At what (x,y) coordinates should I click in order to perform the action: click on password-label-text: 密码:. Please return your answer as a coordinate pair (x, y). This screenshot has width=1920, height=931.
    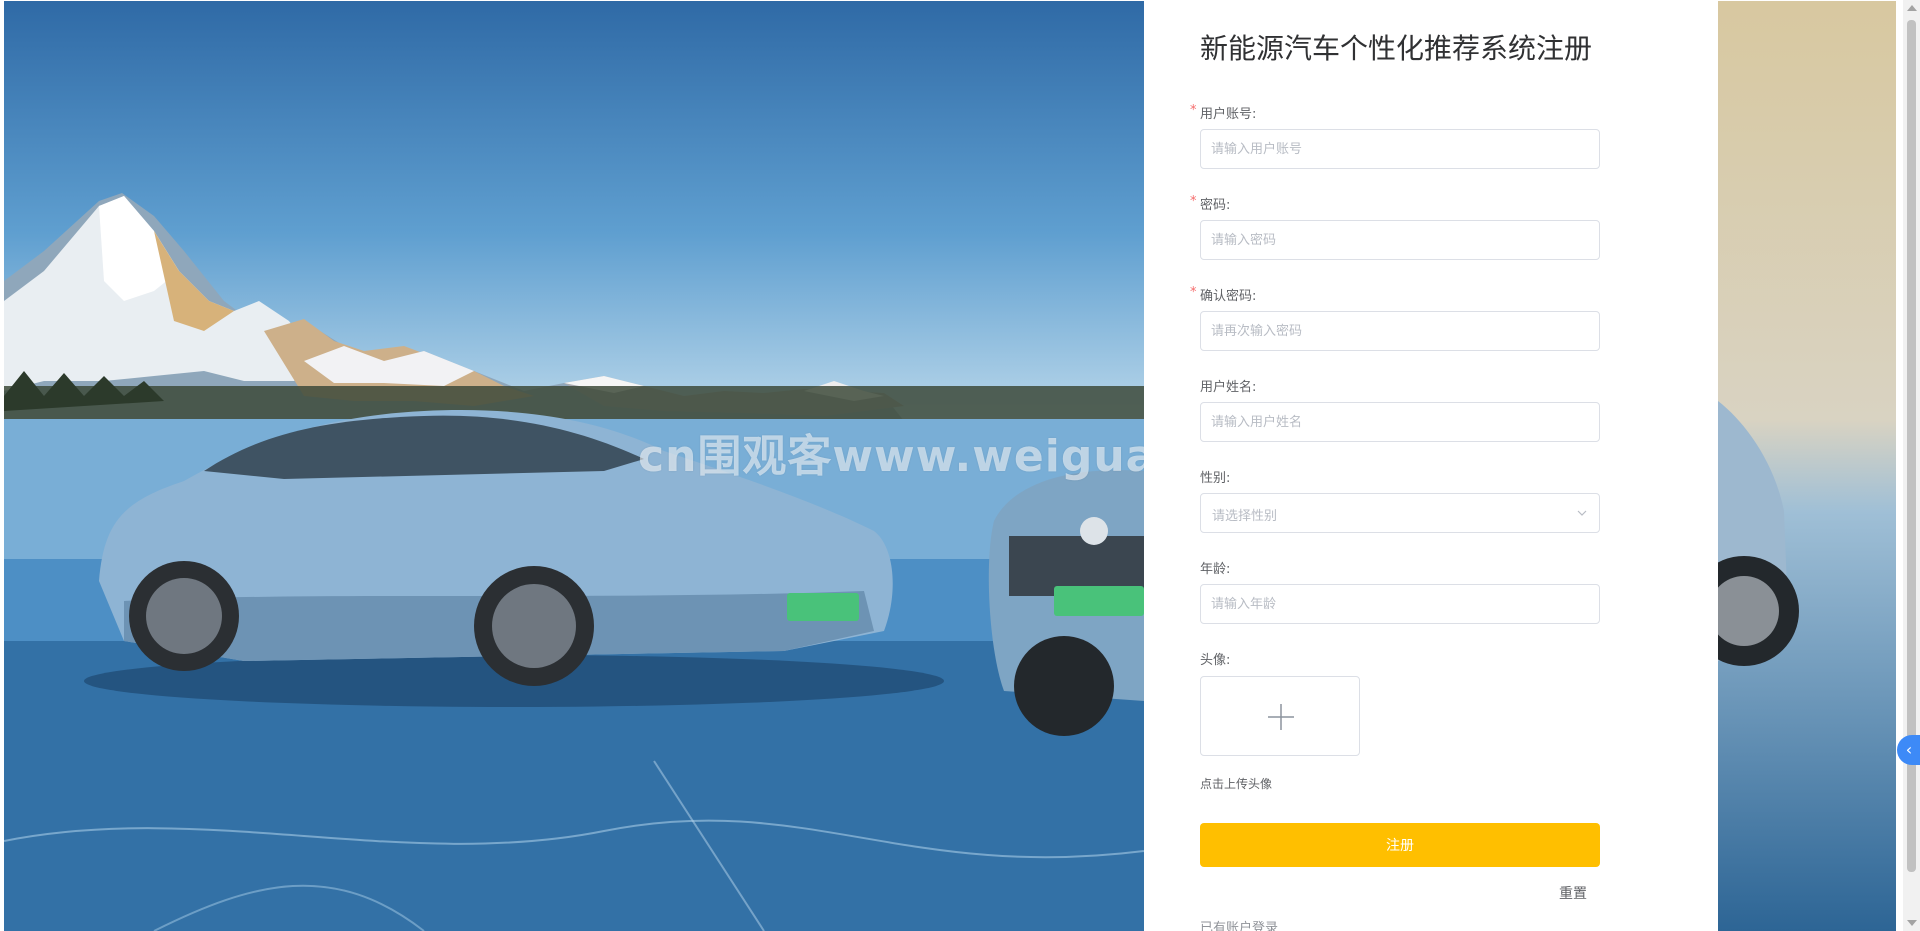
    Looking at the image, I should click on (1215, 205).